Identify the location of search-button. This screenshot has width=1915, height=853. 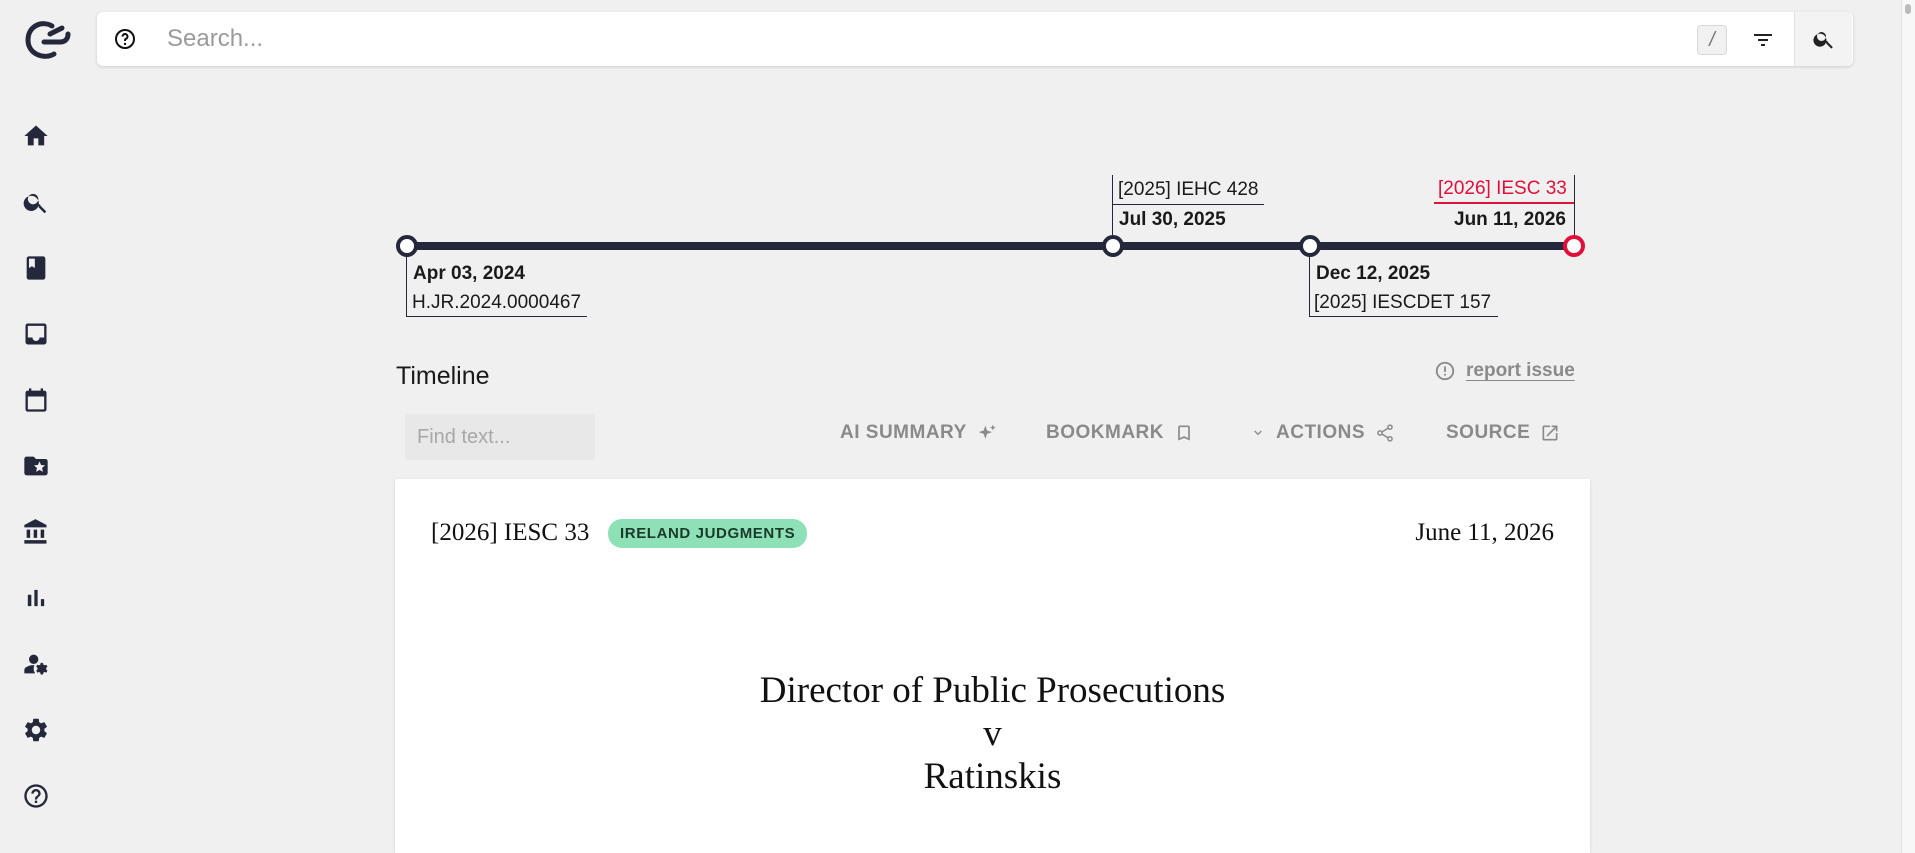
(1823, 39).